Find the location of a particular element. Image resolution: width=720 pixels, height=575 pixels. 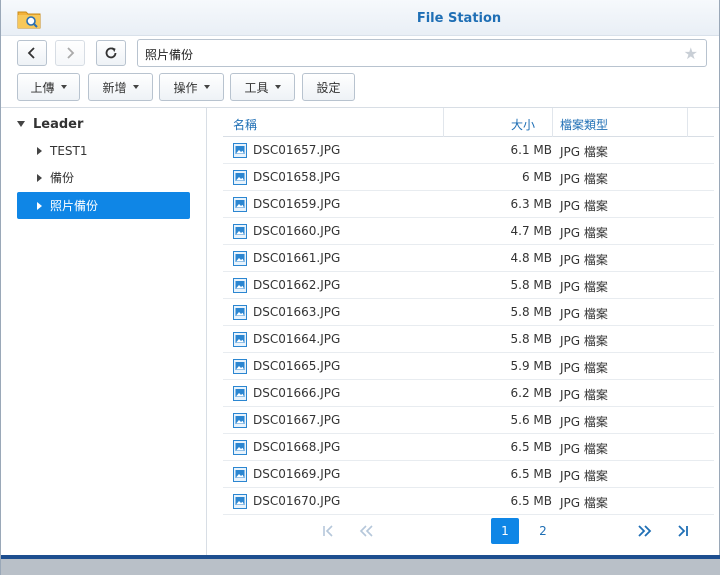

navigation-bar: 照片備份 ★ is located at coordinates (360, 53).